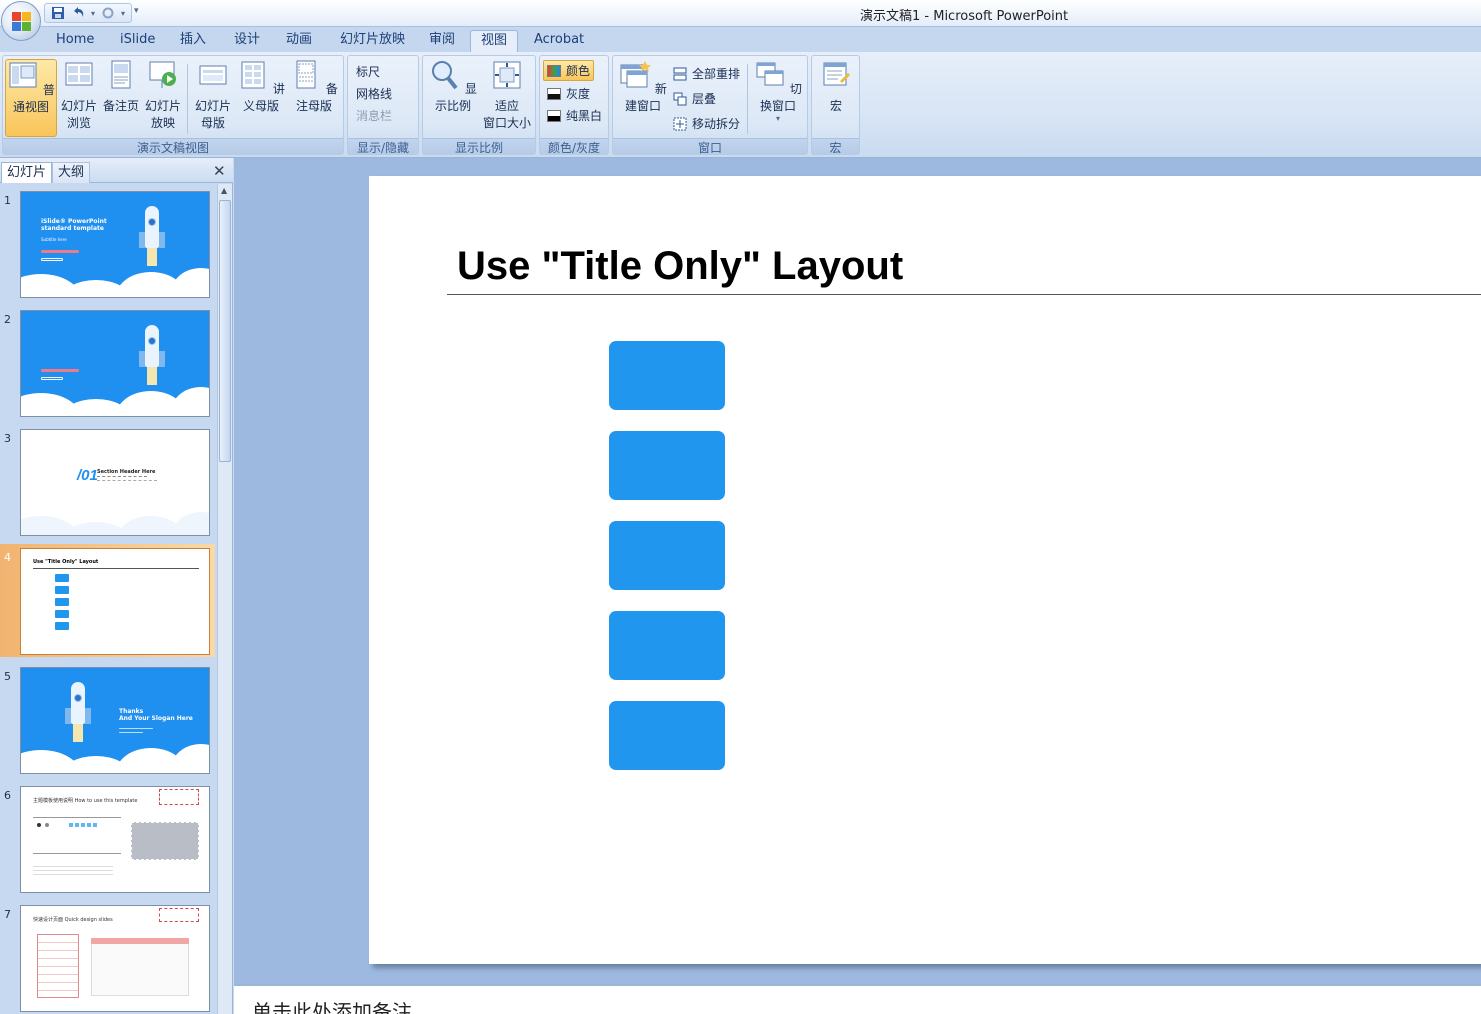  Describe the element at coordinates (559, 41) in the screenshot. I see `tab-acrobat: Acrobat` at that location.